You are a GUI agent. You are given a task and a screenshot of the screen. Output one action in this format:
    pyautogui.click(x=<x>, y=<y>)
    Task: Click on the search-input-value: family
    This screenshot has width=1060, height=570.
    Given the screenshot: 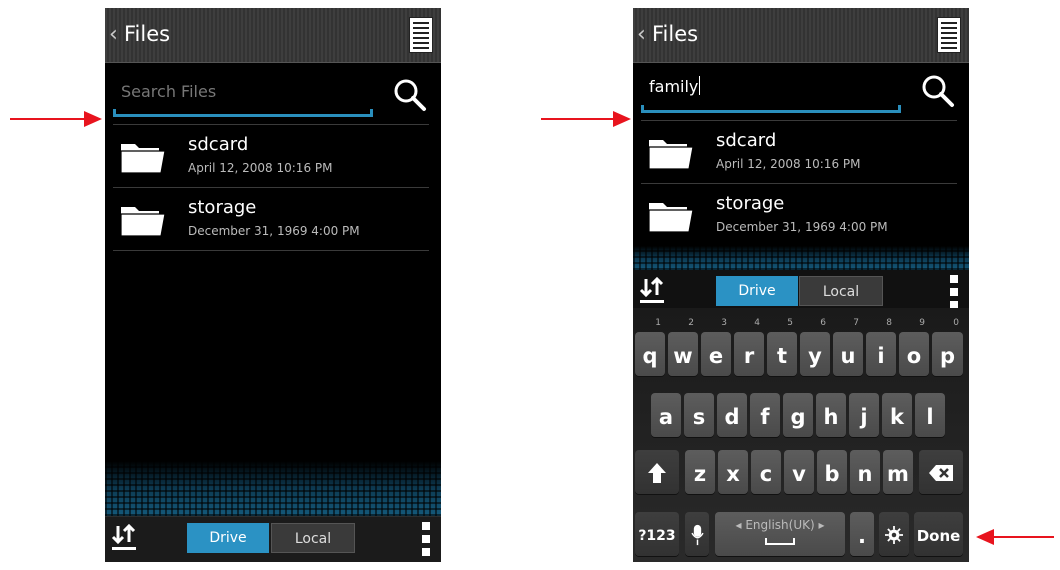 What is the action you would take?
    pyautogui.click(x=674, y=86)
    